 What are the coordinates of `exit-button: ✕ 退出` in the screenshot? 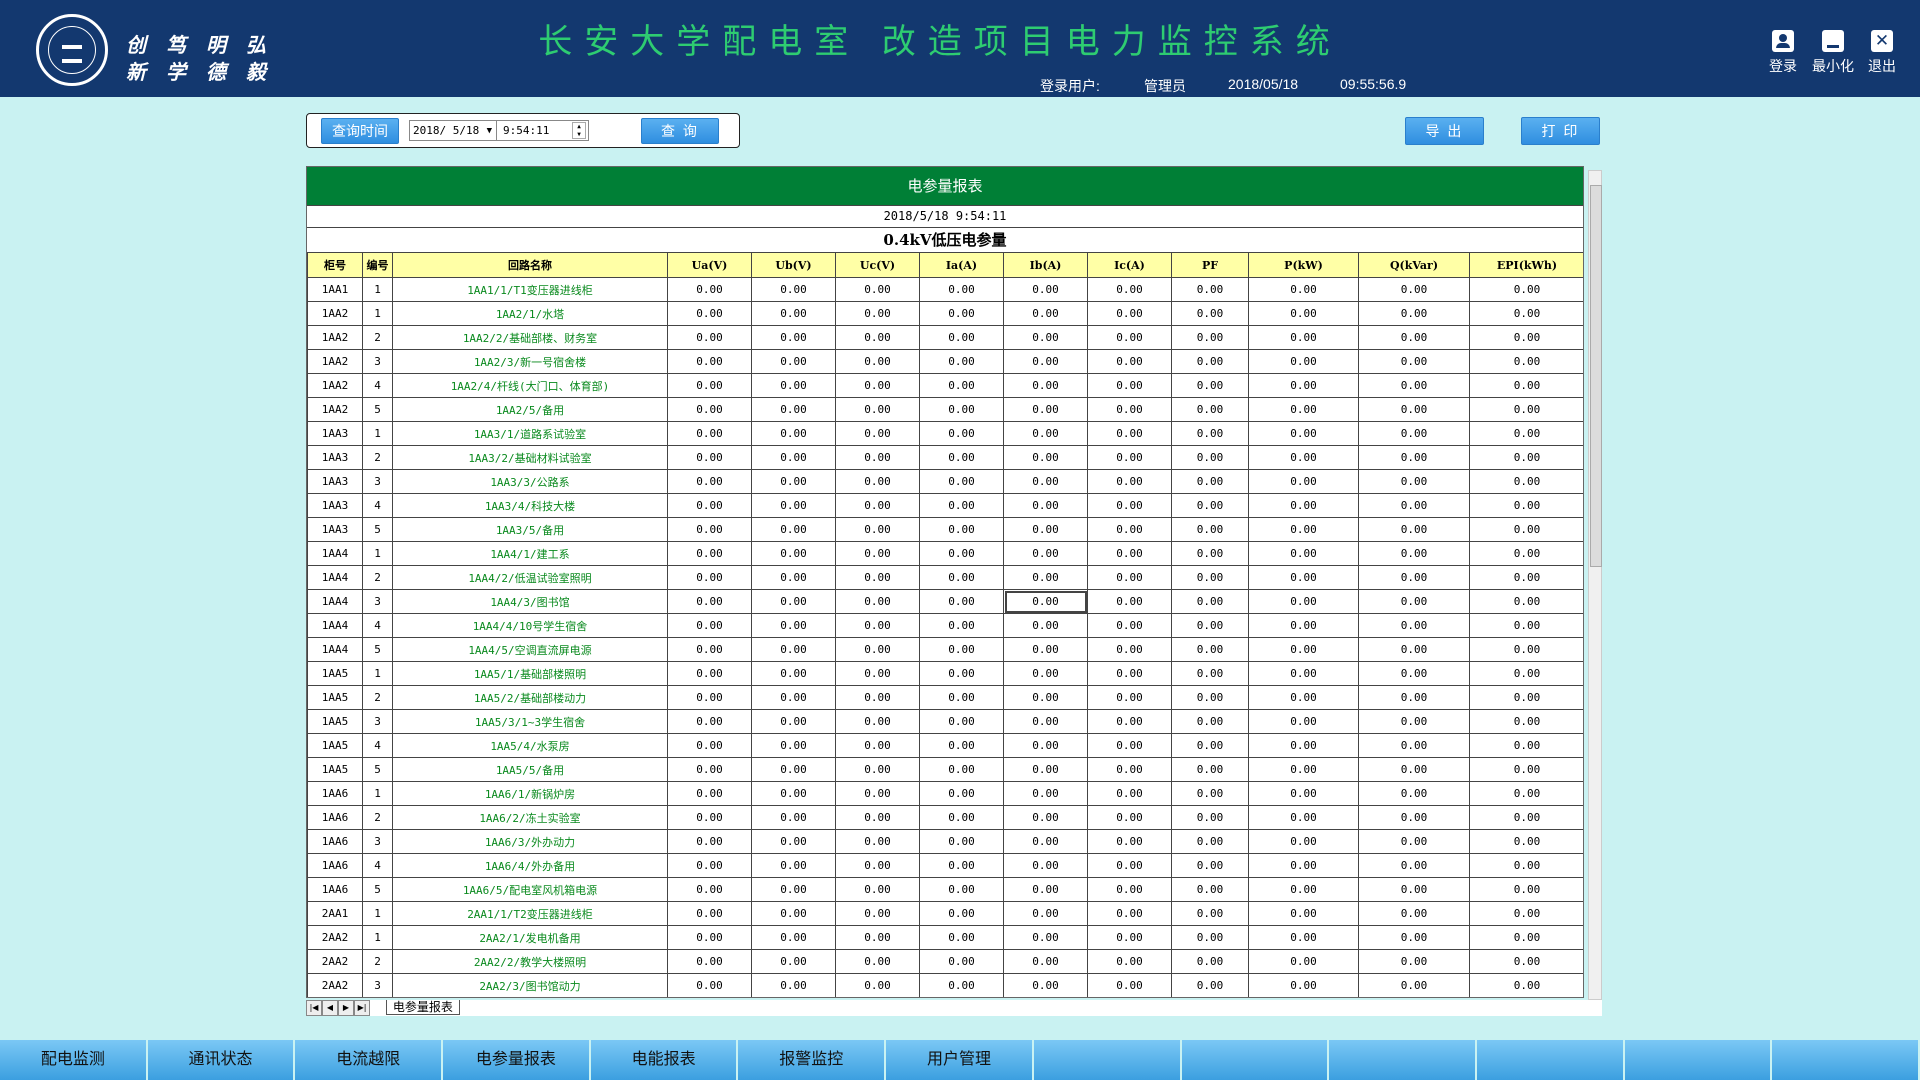 It's located at (1882, 53).